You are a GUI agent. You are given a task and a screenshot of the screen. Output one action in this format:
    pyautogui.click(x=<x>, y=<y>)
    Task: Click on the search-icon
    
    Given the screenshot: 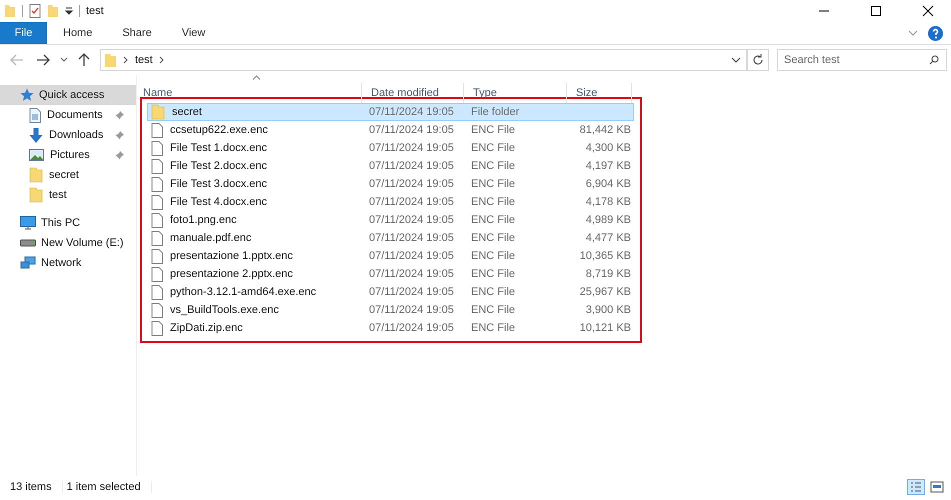 What is the action you would take?
    pyautogui.click(x=934, y=60)
    